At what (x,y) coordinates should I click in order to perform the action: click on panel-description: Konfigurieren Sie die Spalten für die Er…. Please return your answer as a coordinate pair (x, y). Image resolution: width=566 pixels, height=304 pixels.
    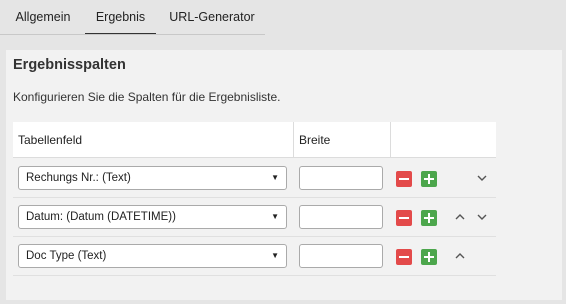
    Looking at the image, I should click on (147, 97).